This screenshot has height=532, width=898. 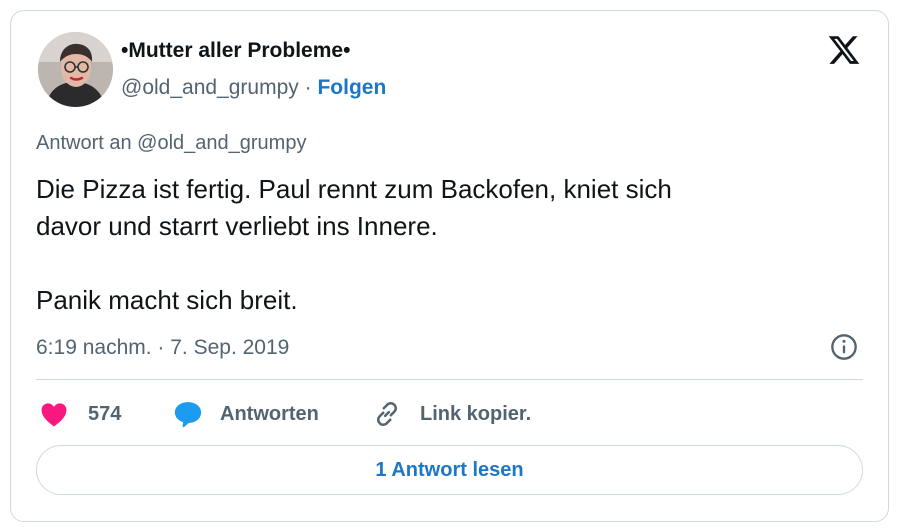 I want to click on copy-link-label: Link kopier., so click(x=476, y=413).